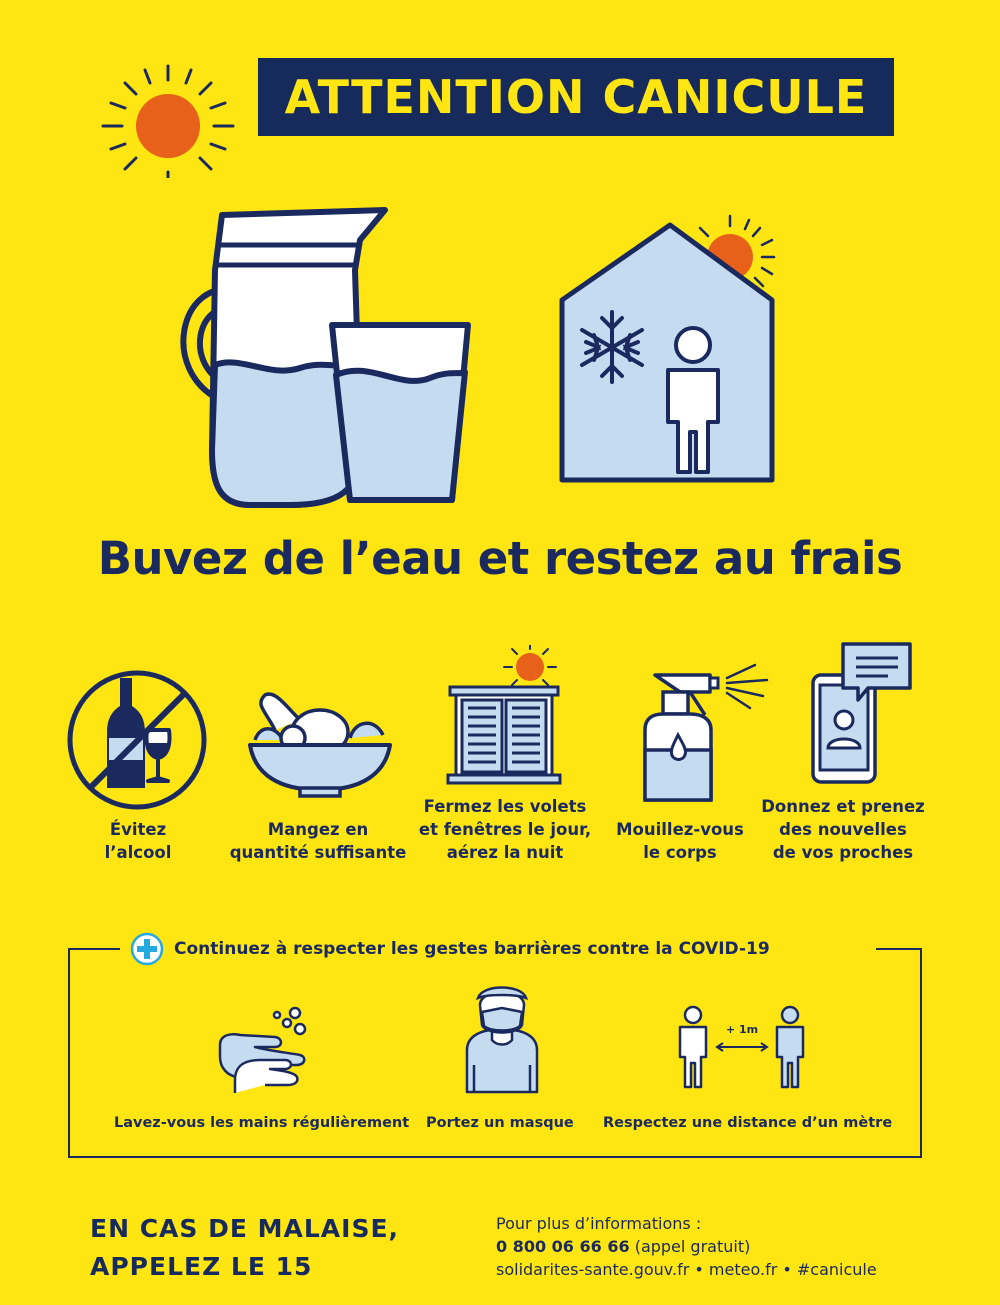 The width and height of the screenshot is (1000, 1305). What do you see at coordinates (138, 841) in the screenshot?
I see `tip-label: Évitez l’alcool` at bounding box center [138, 841].